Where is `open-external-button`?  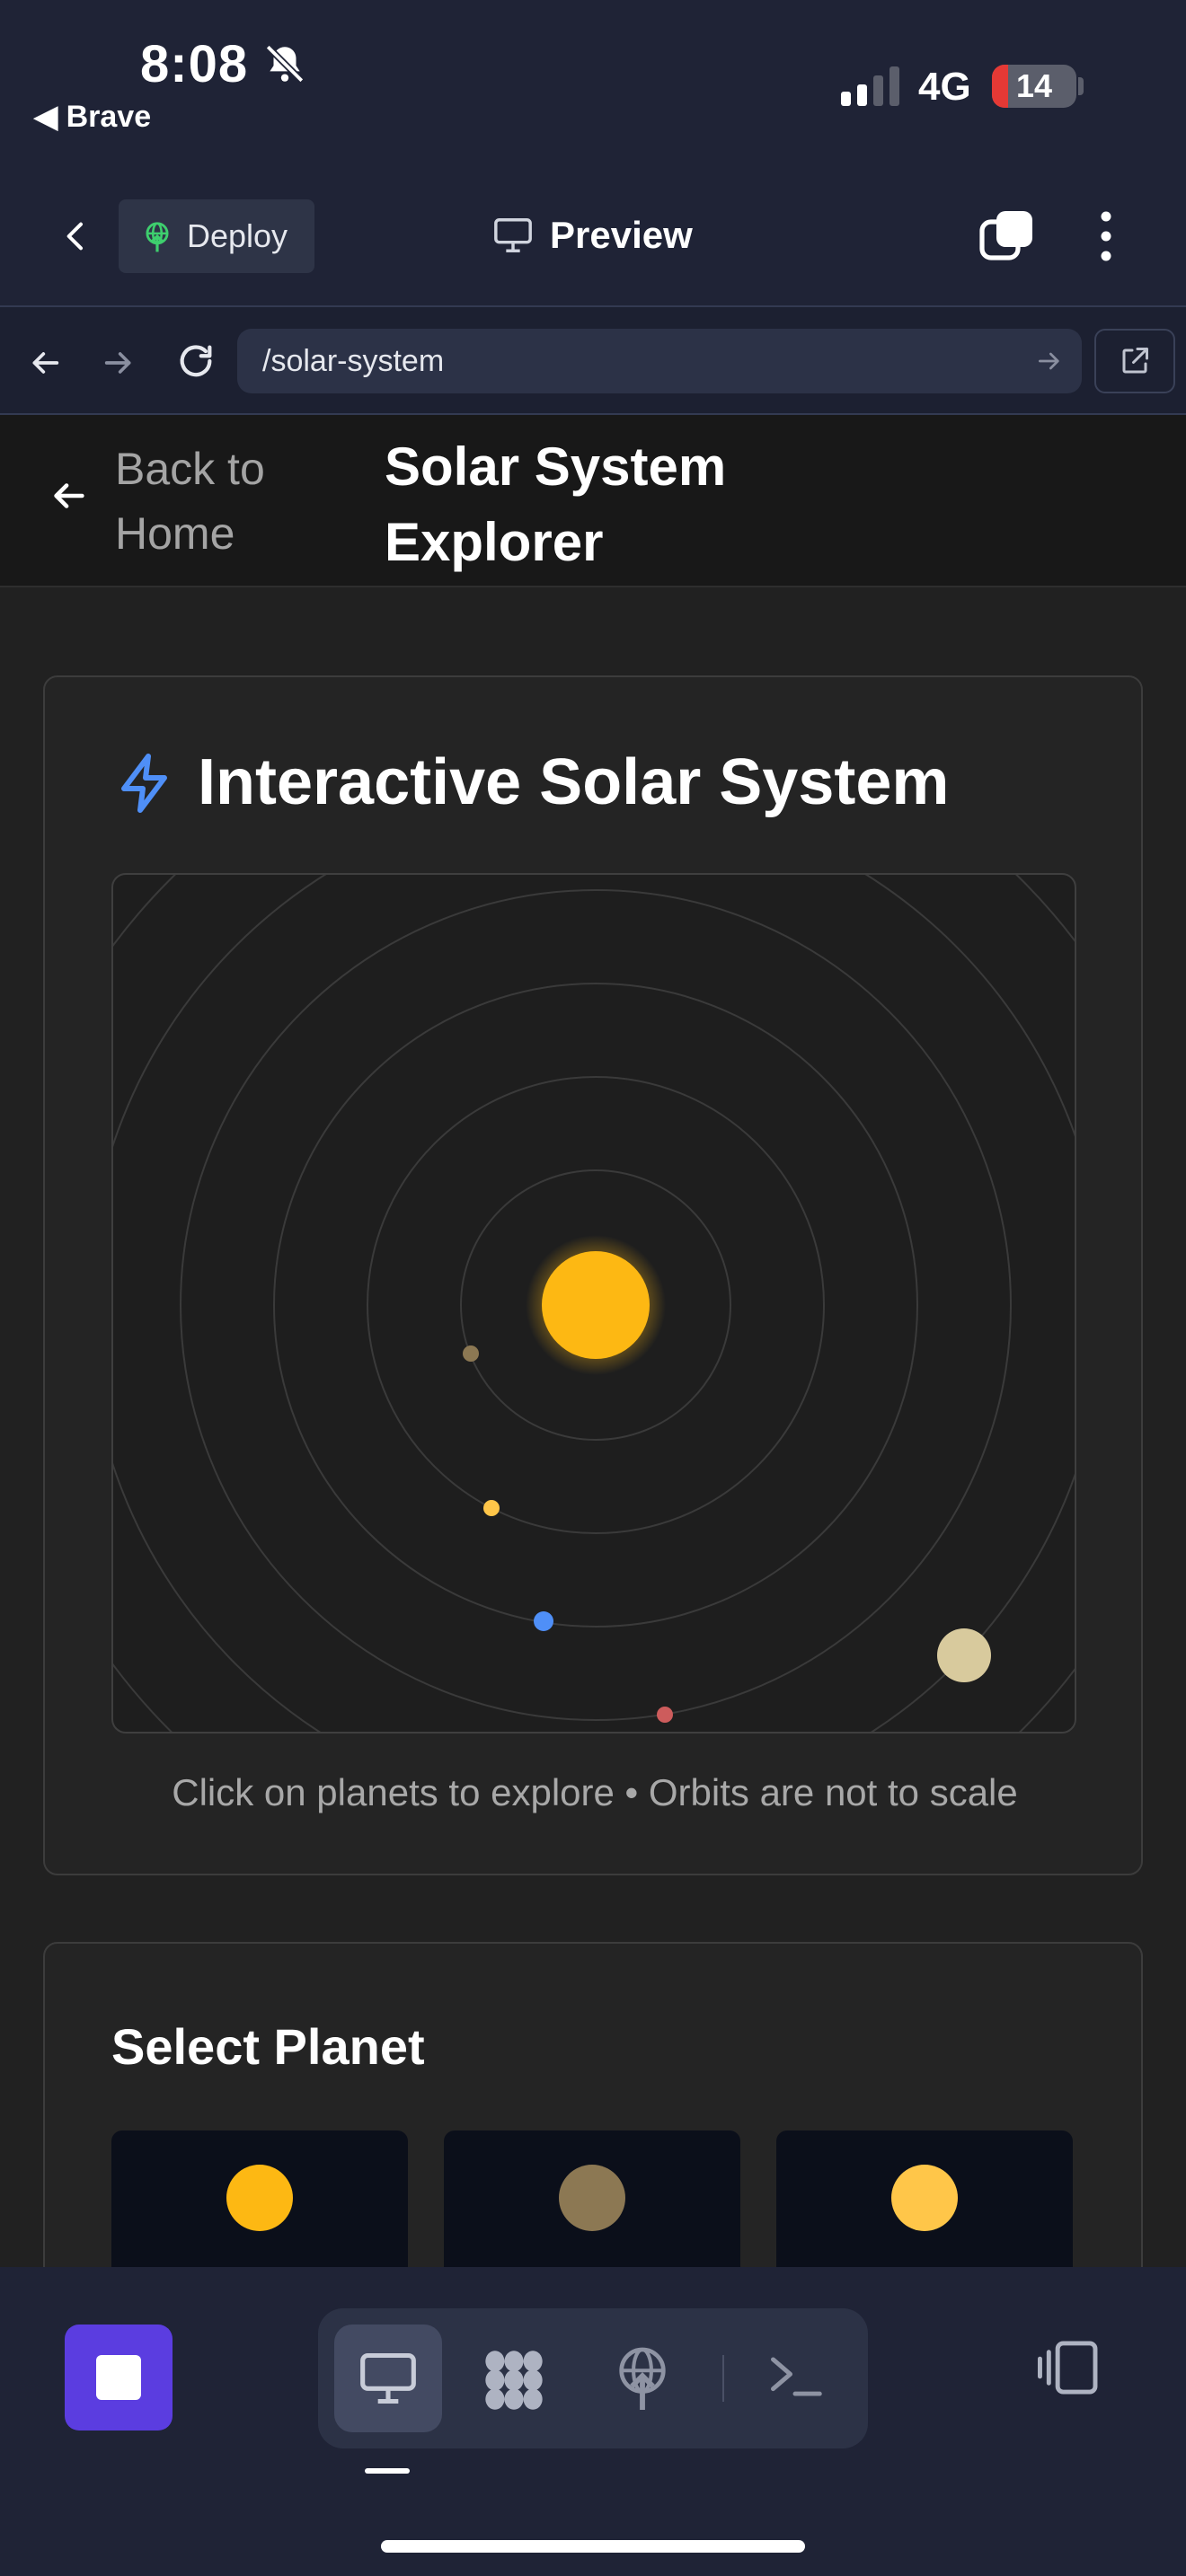
open-external-button is located at coordinates (1134, 361).